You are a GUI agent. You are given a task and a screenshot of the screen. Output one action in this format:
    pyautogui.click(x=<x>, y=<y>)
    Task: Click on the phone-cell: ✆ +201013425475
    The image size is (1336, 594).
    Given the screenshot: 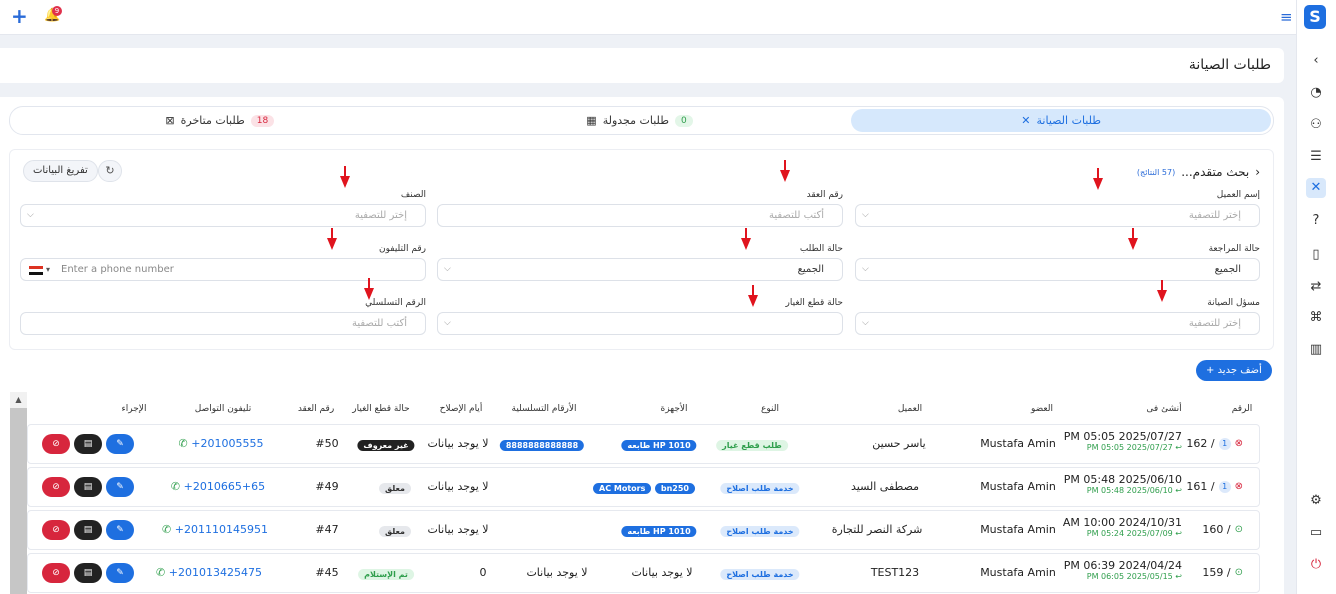 What is the action you would take?
    pyautogui.click(x=209, y=572)
    